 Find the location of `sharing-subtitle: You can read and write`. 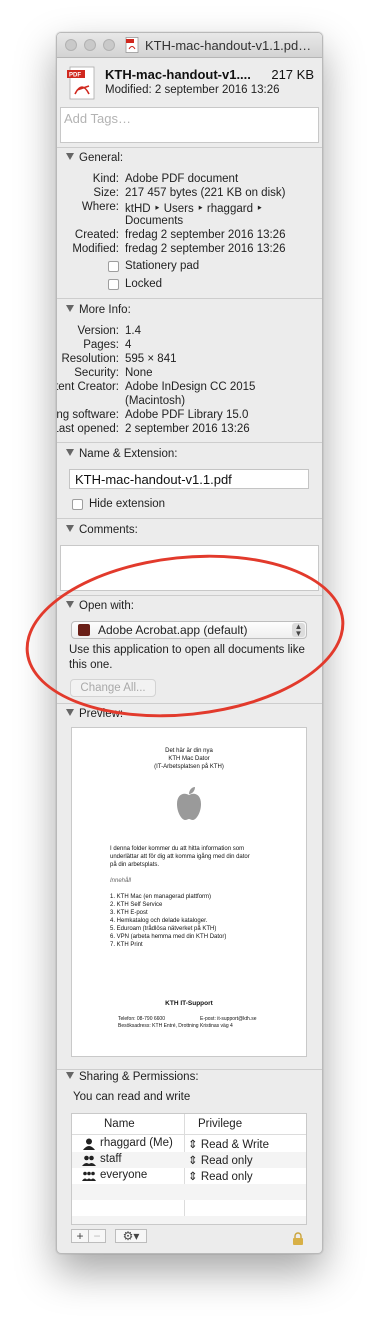

sharing-subtitle: You can read and write is located at coordinates (132, 1097).